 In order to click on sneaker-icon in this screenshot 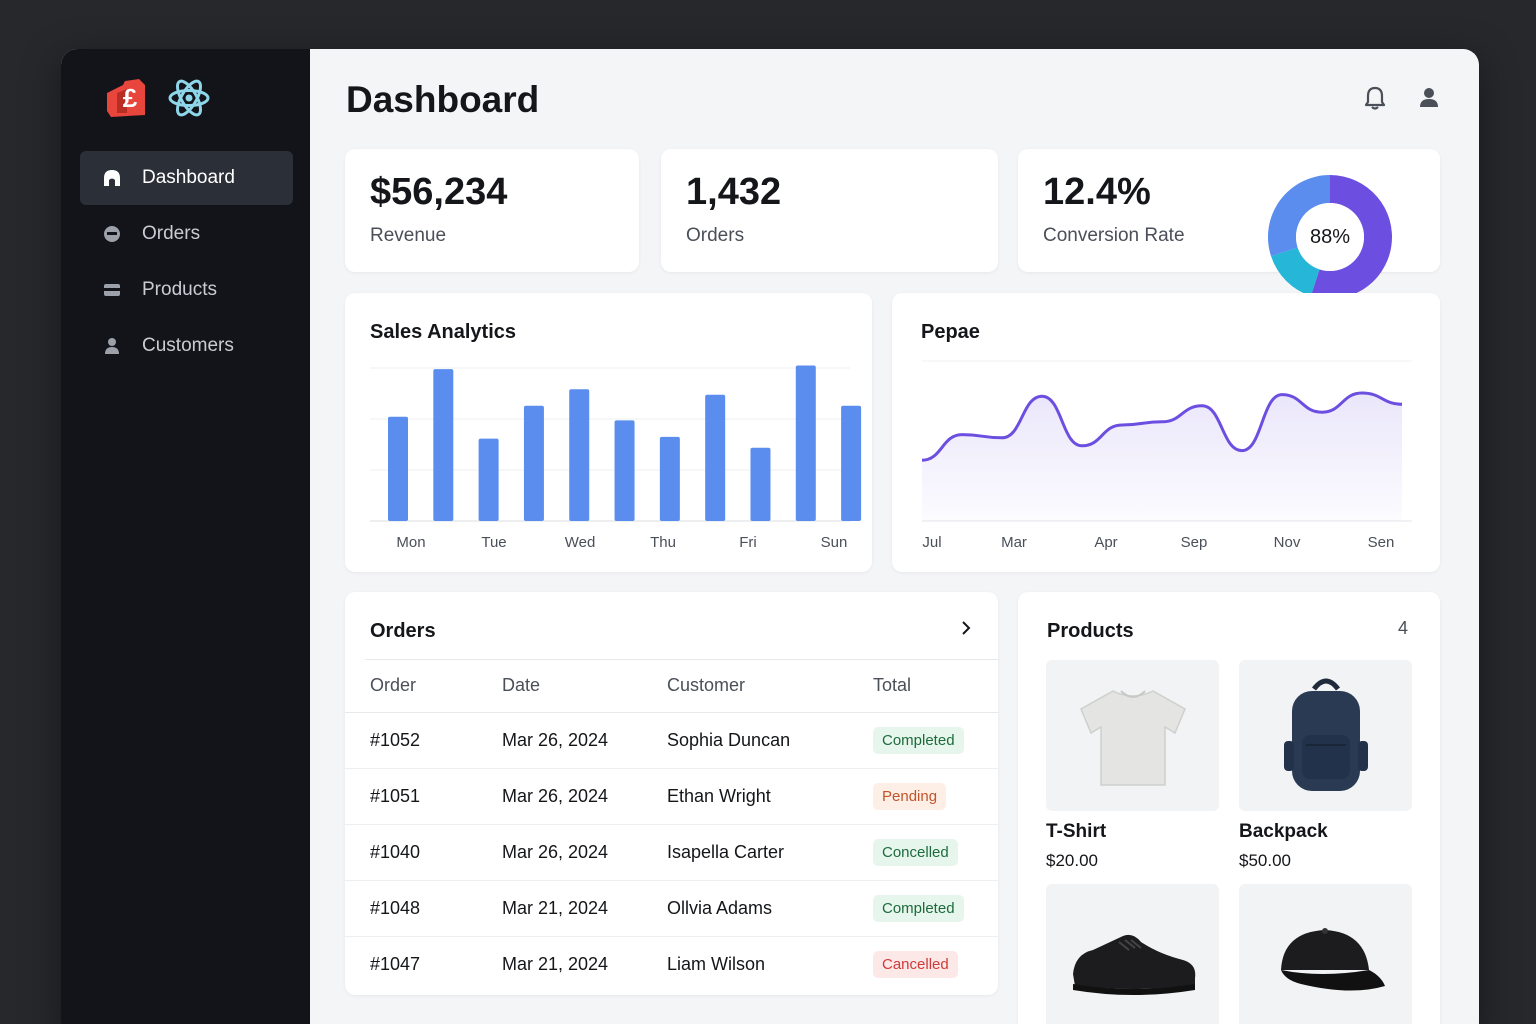, I will do `click(1132, 954)`.